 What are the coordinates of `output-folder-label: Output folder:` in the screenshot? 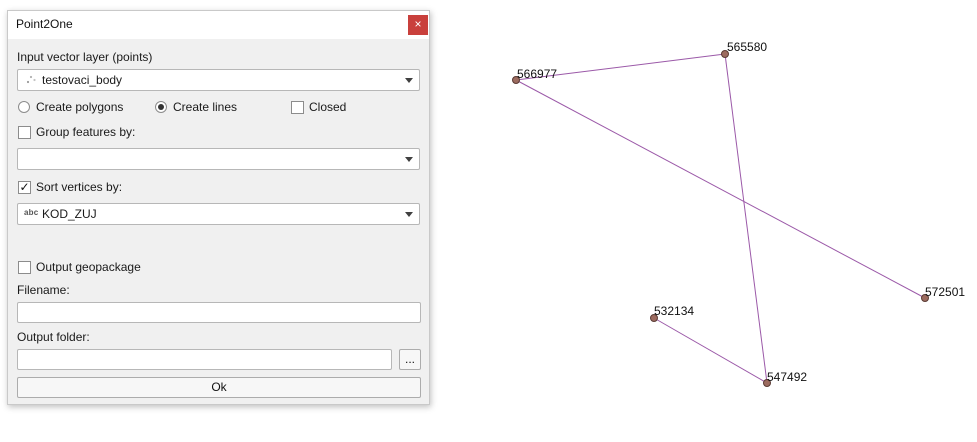 It's located at (53, 337).